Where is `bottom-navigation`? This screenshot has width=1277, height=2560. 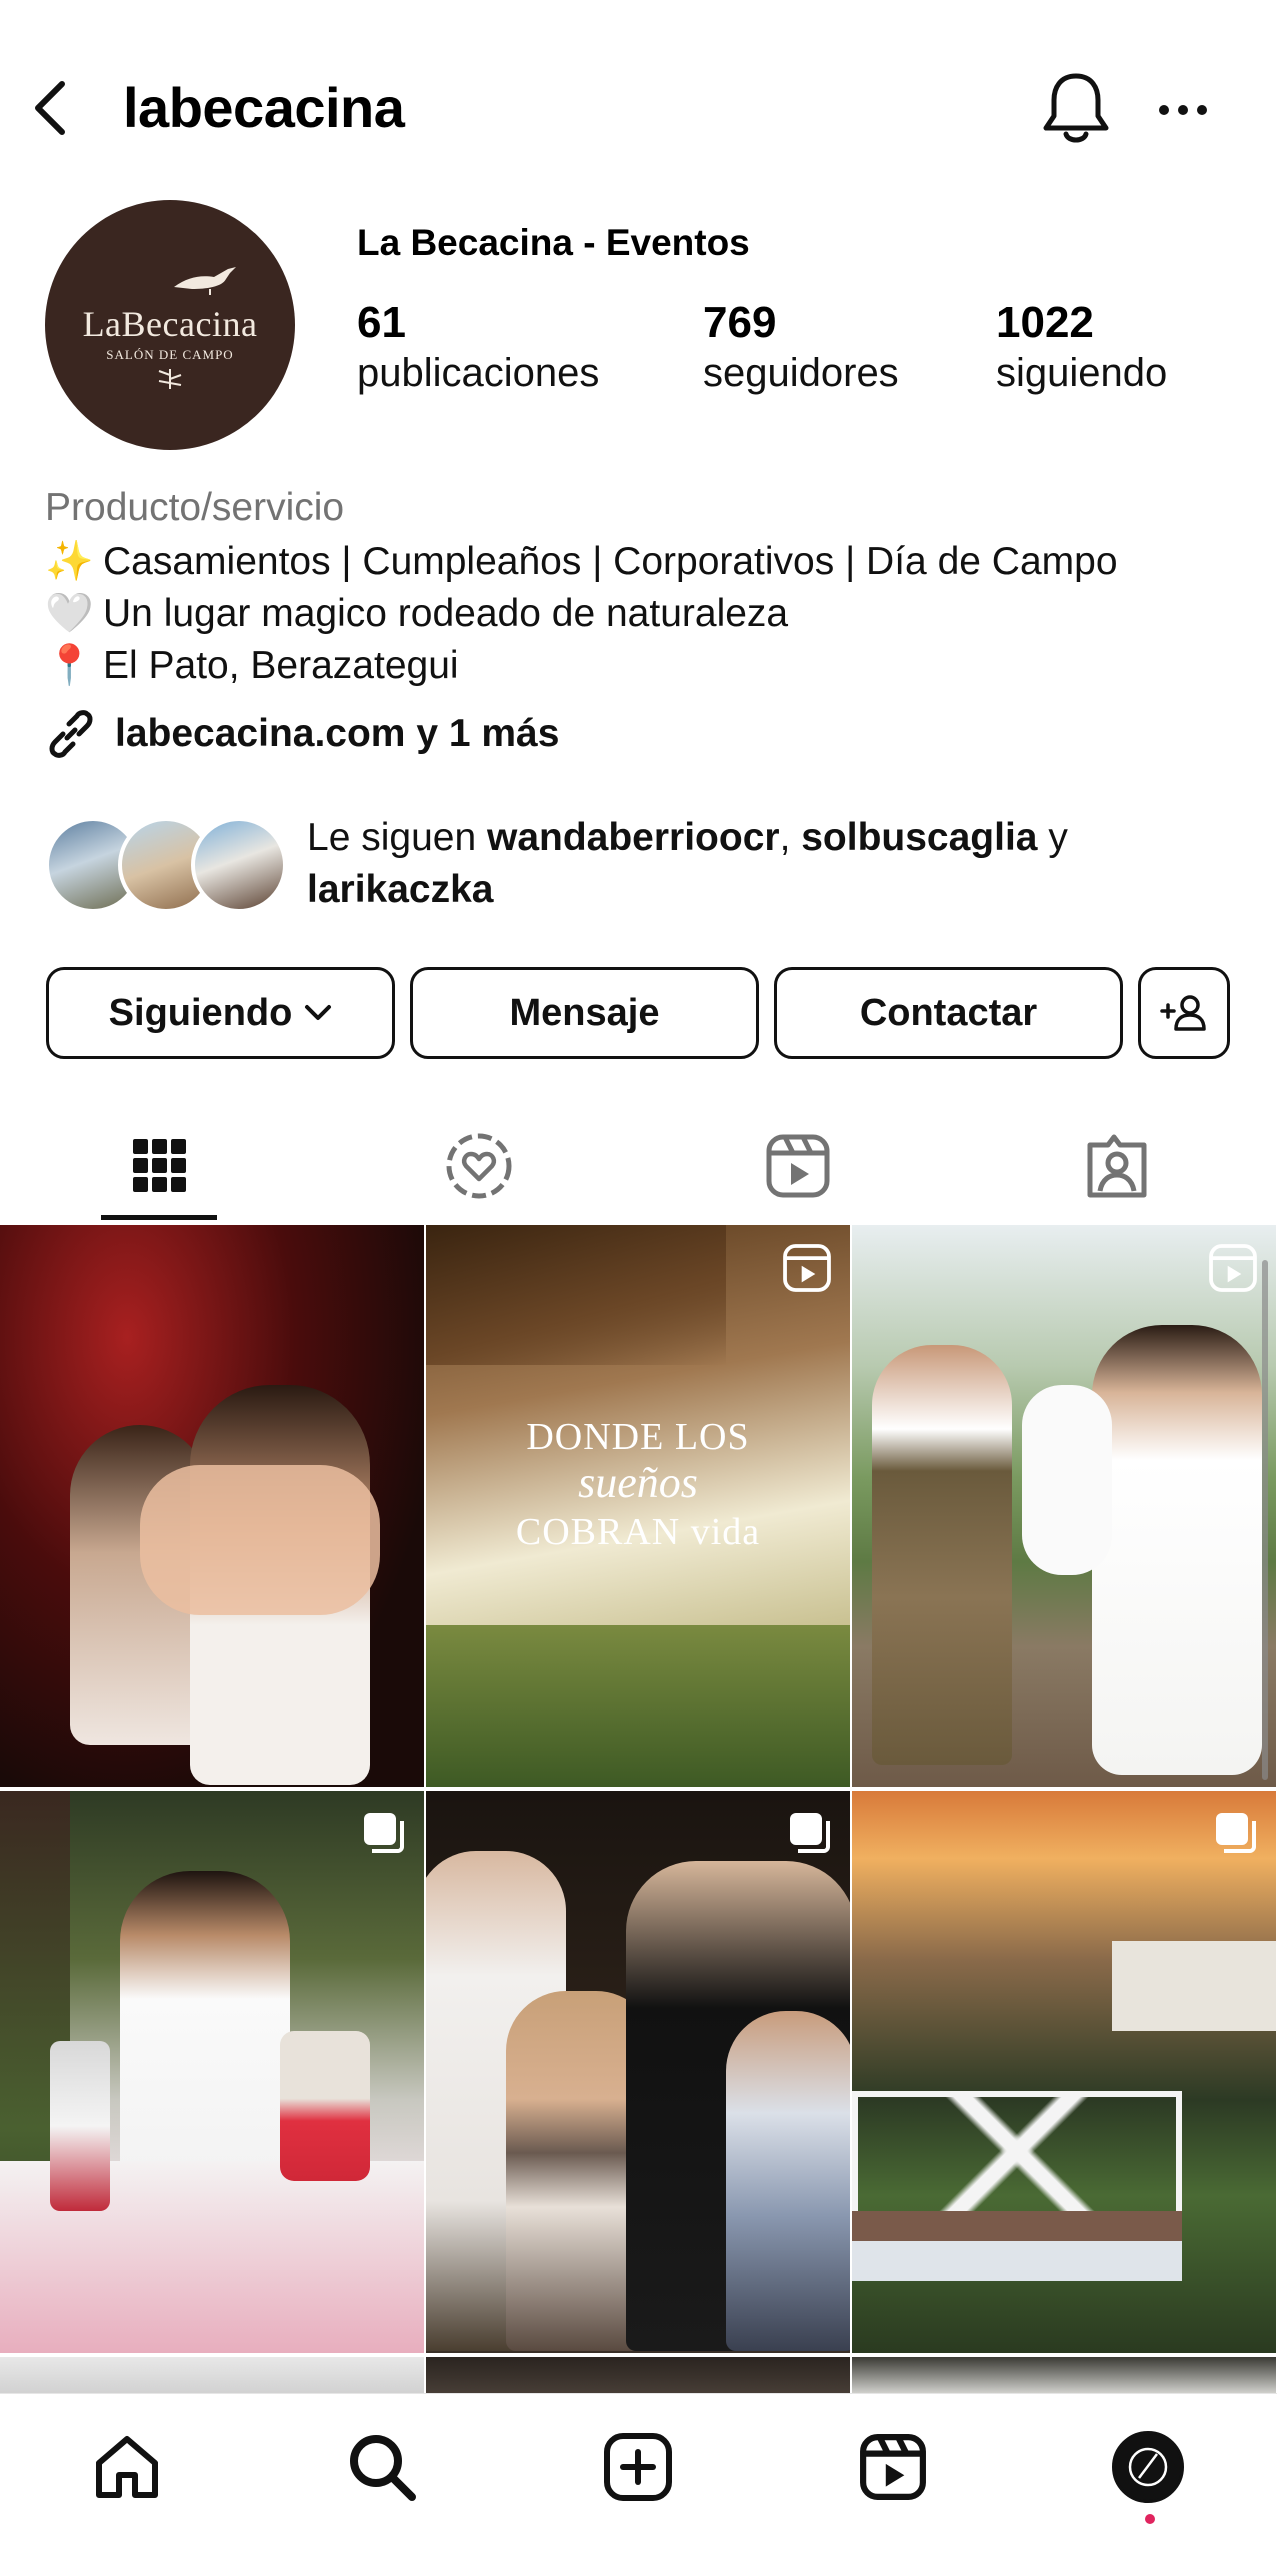 bottom-navigation is located at coordinates (638, 2476).